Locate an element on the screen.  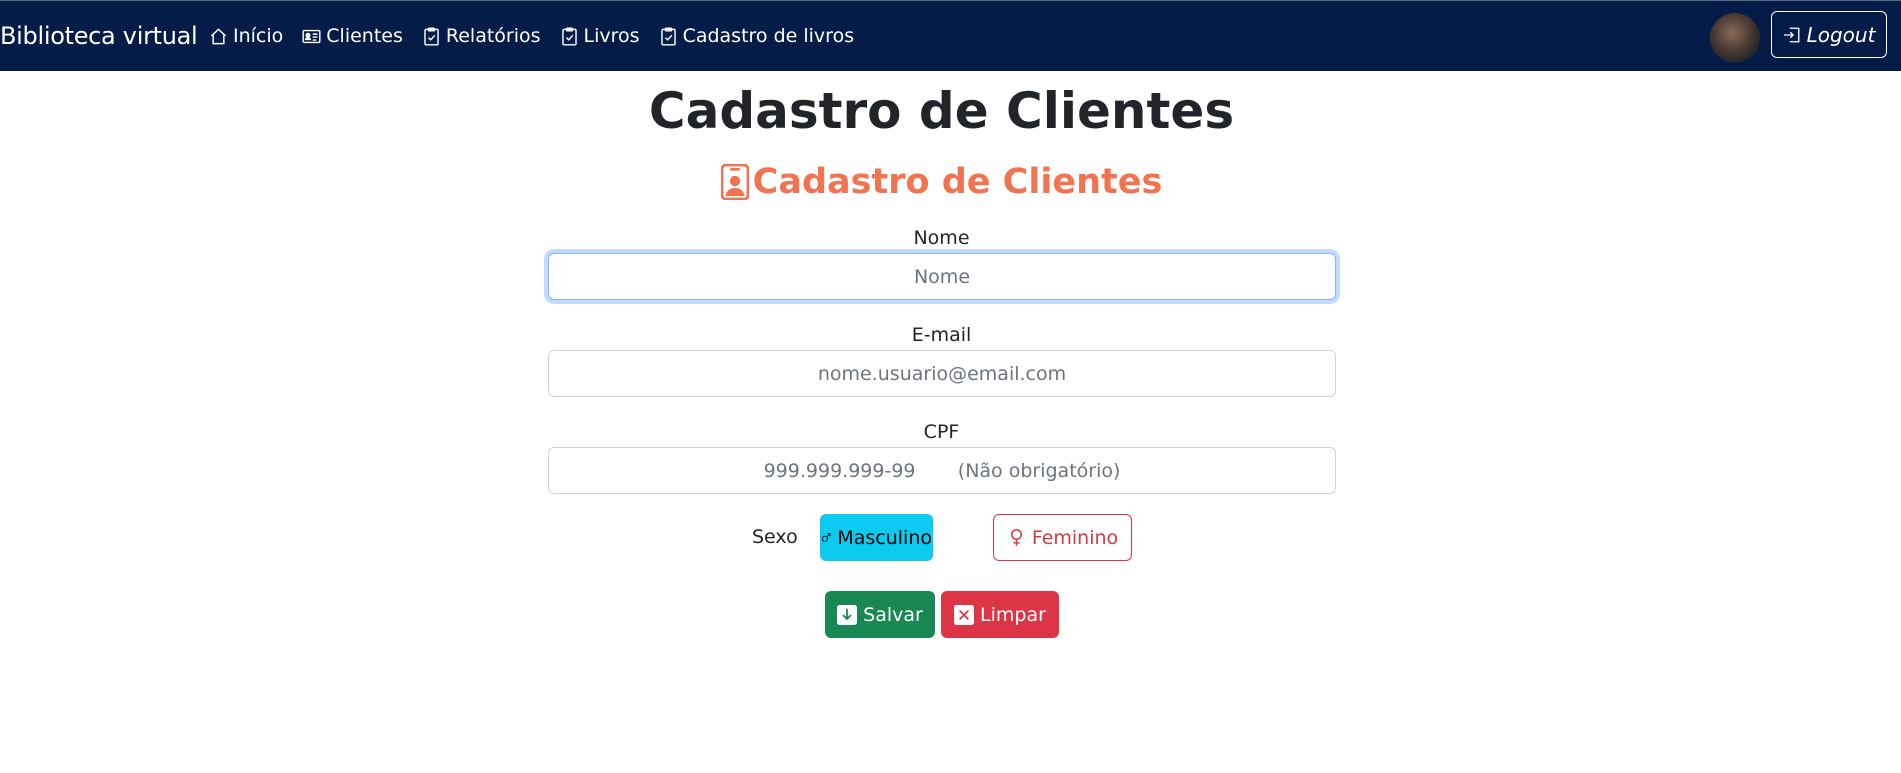
email-input is located at coordinates (942, 373).